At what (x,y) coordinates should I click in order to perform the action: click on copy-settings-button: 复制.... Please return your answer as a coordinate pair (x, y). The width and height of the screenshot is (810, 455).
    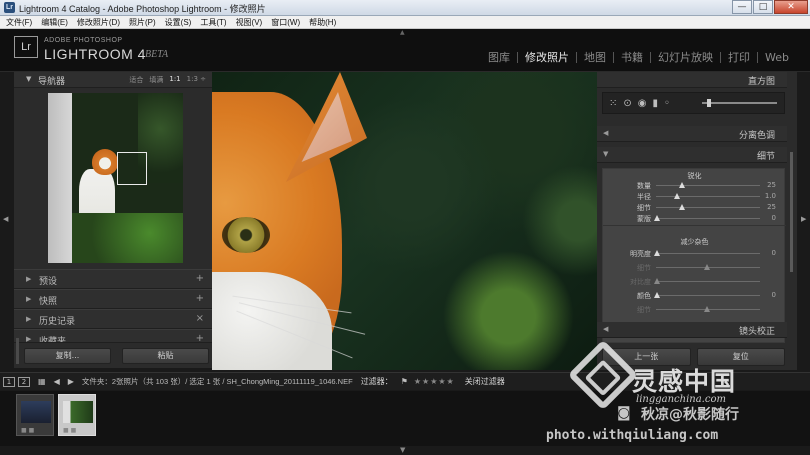
    Looking at the image, I should click on (67, 356).